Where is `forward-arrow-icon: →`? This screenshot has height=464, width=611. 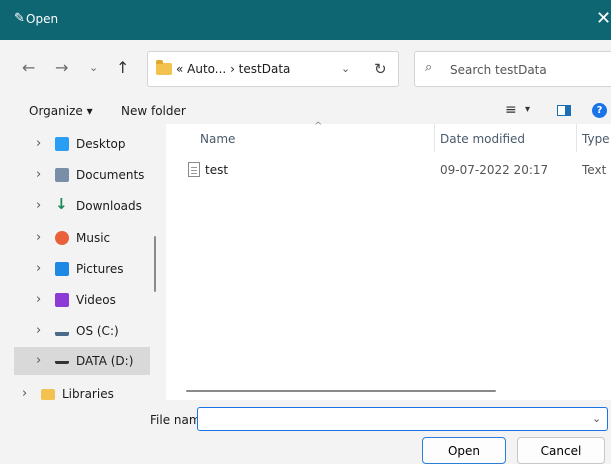
forward-arrow-icon: → is located at coordinates (61, 67).